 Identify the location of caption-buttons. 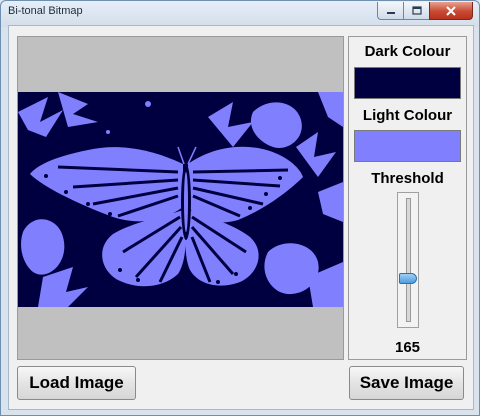
(425, 11).